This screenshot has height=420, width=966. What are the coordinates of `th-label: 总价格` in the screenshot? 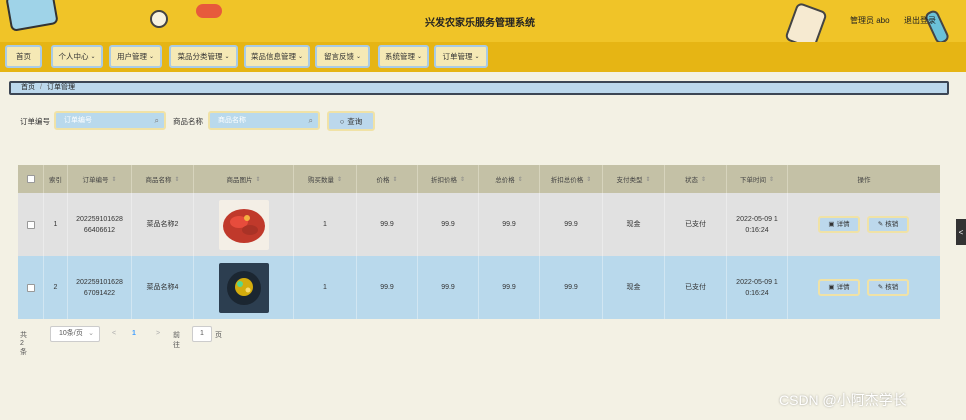 It's located at (505, 180).